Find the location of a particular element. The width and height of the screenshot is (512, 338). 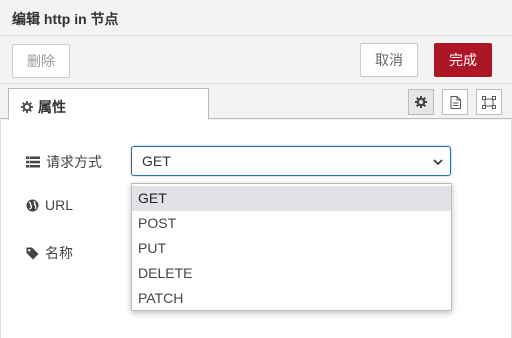

frame-icon is located at coordinates (489, 102).